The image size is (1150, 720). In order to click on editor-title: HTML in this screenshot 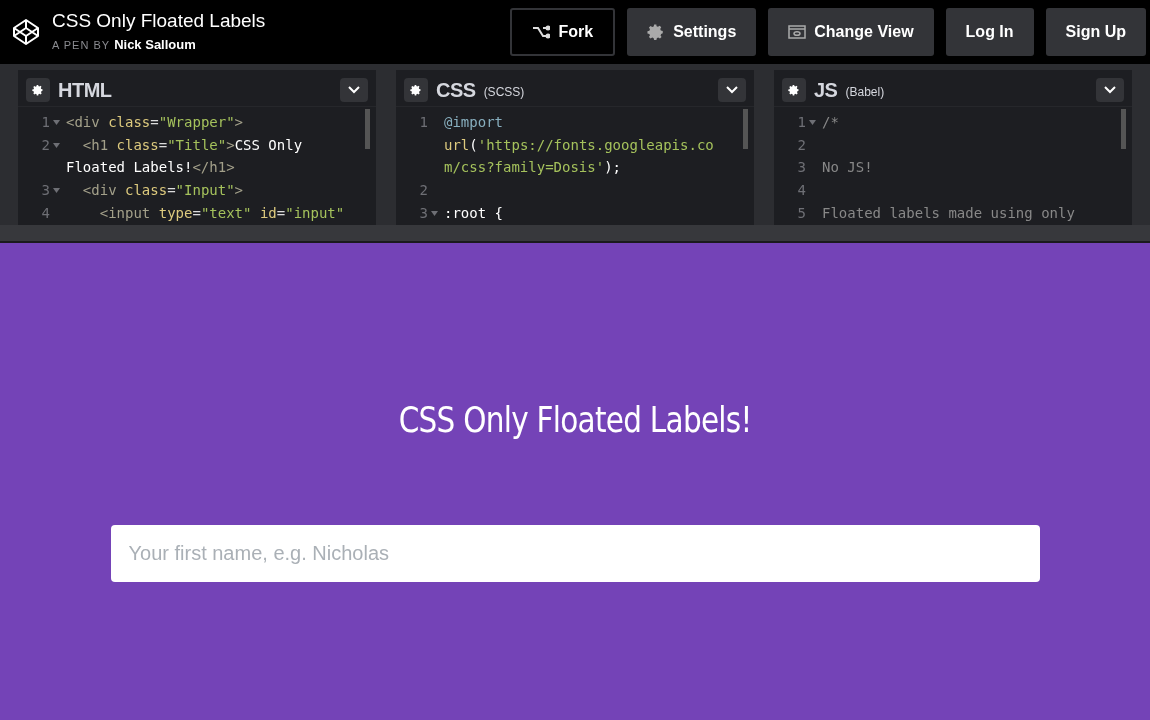, I will do `click(85, 90)`.